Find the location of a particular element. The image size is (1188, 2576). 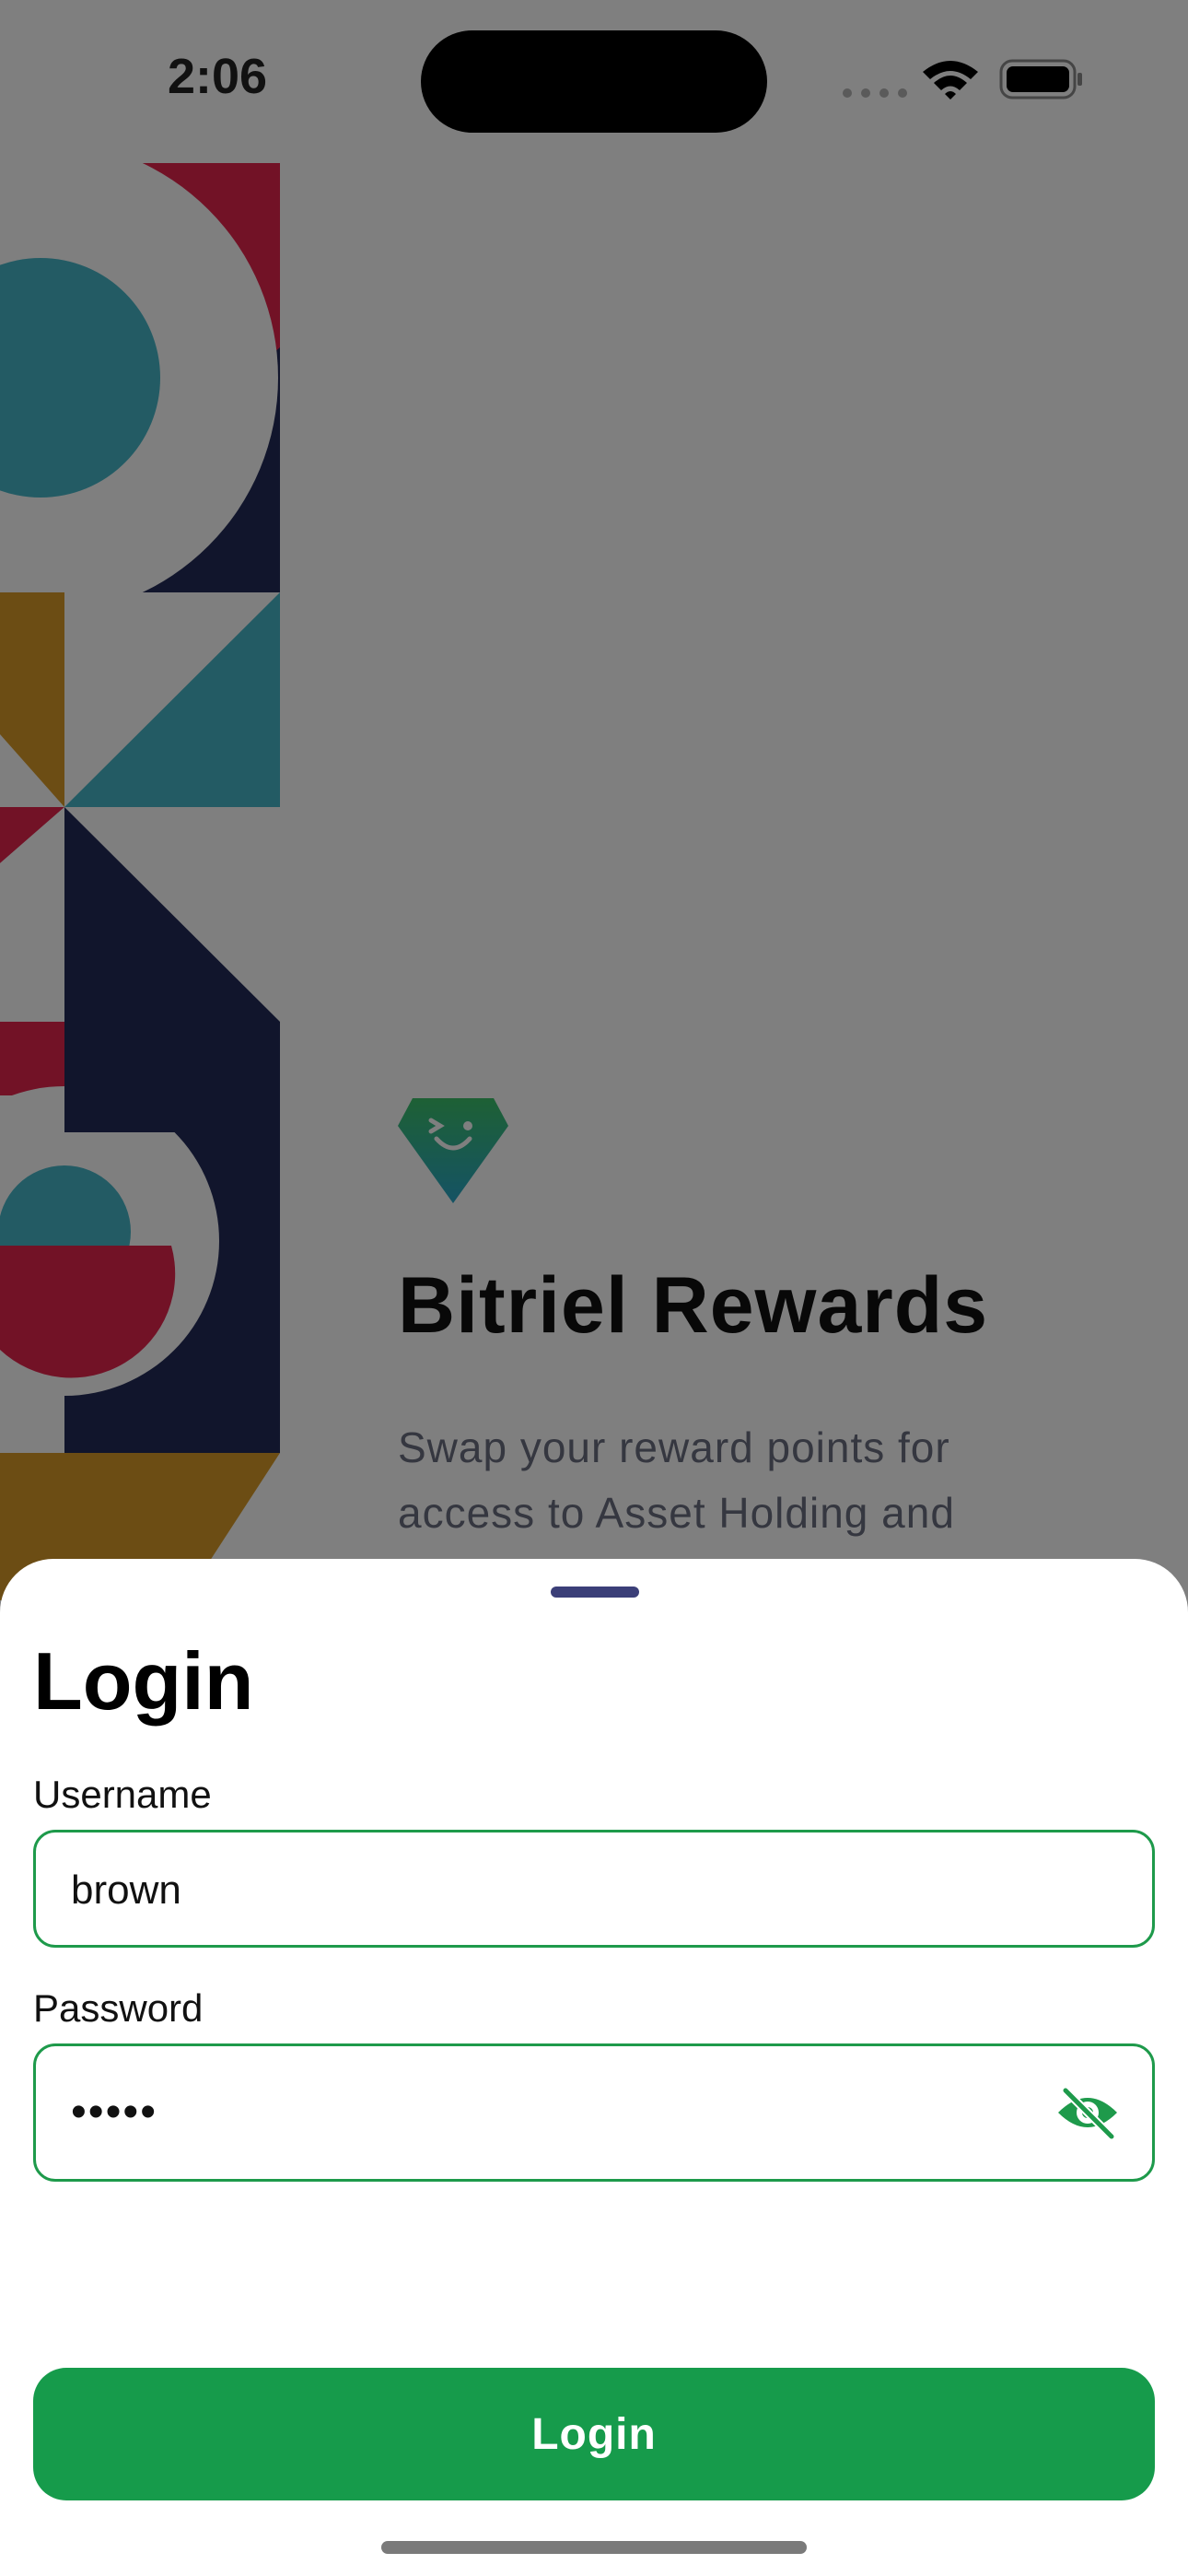

wifi-icon is located at coordinates (951, 78).